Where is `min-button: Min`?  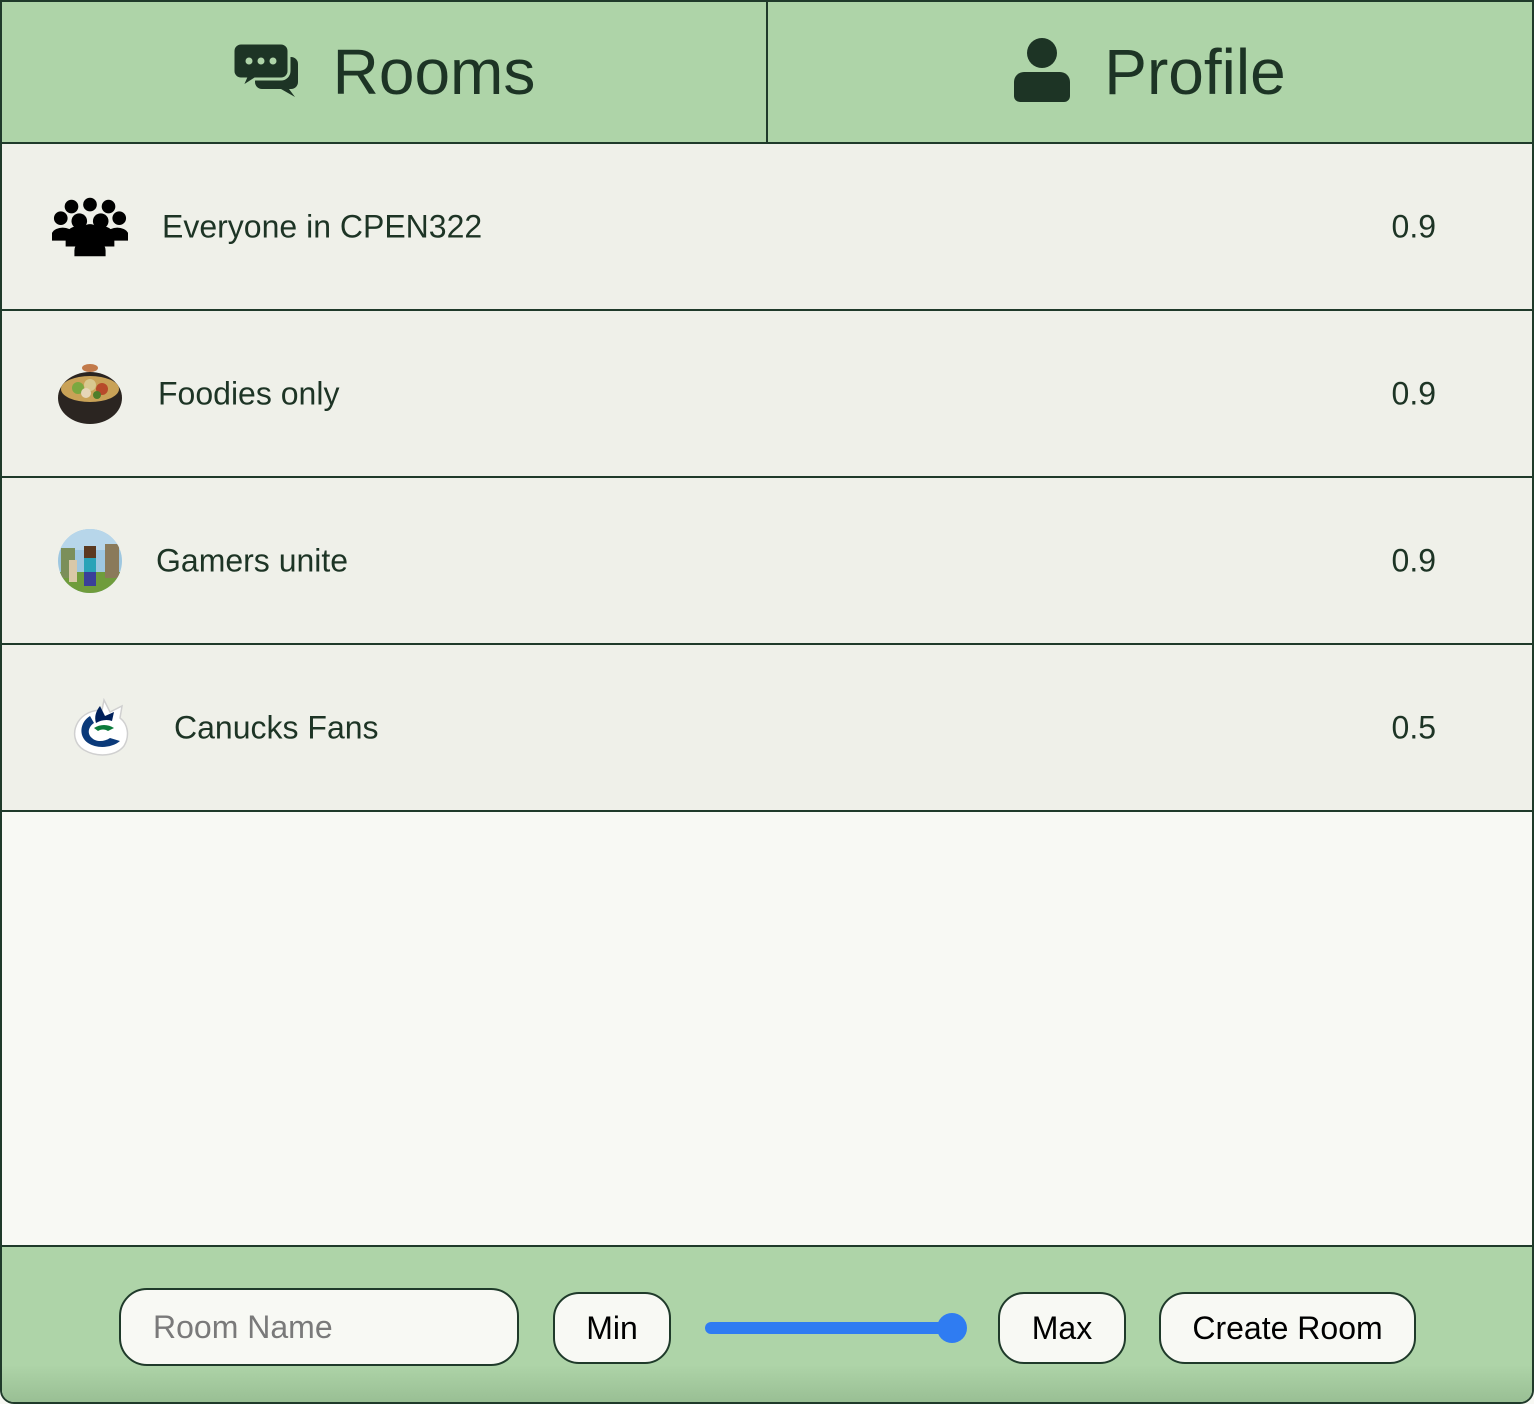
min-button: Min is located at coordinates (612, 1328).